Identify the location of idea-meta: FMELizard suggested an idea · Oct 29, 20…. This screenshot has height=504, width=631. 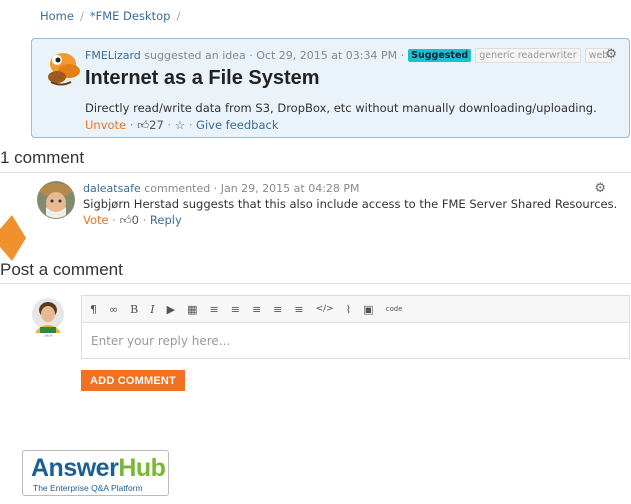
(349, 55).